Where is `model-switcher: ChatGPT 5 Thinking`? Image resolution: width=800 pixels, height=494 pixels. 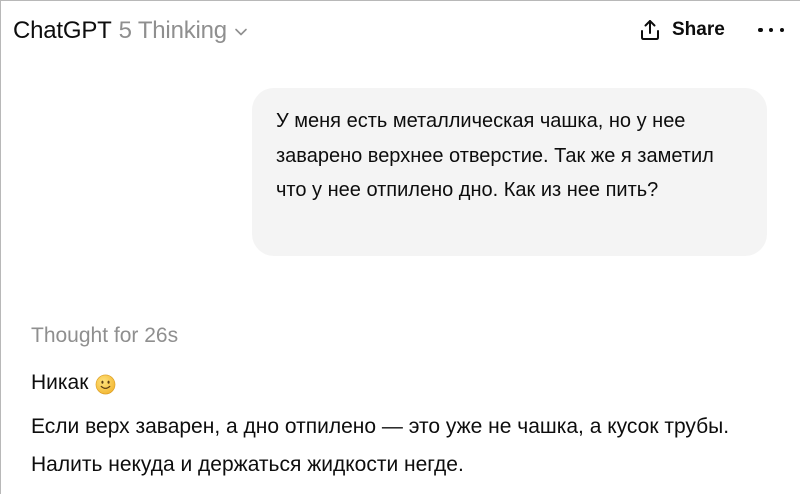 model-switcher: ChatGPT 5 Thinking is located at coordinates (130, 31).